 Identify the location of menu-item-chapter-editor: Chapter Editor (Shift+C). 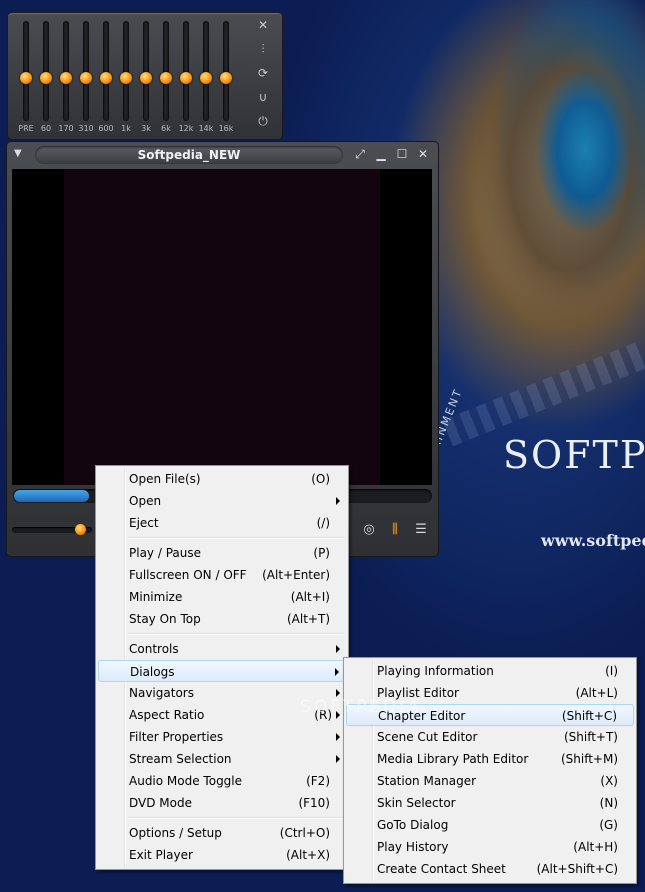
(490, 715).